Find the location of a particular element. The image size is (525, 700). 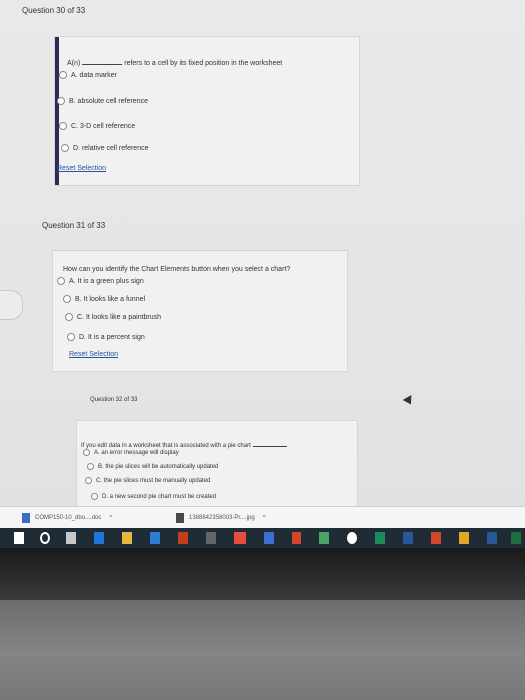

option-d: D. relative cell reference is located at coordinates (104, 148).